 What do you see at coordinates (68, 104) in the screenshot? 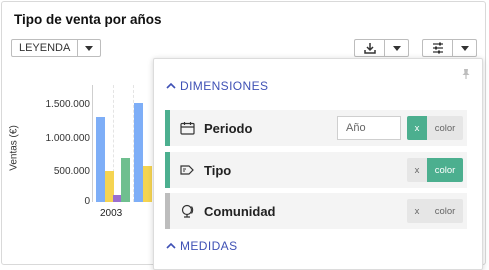
I see `y-tick: 1.500.000` at bounding box center [68, 104].